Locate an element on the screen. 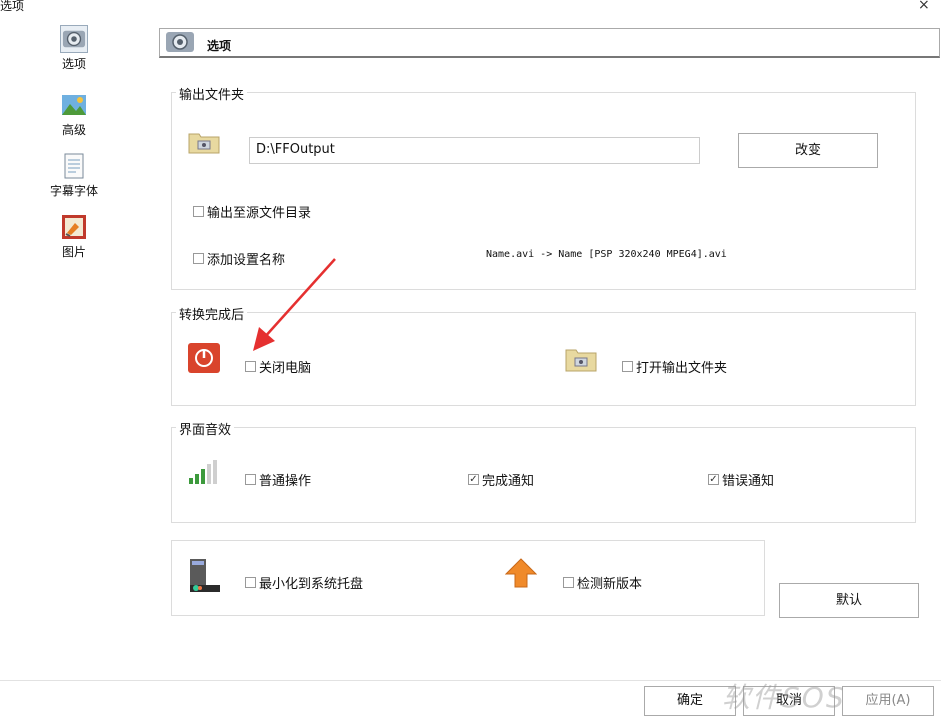 The image size is (941, 725). close-icon: × is located at coordinates (924, 6).